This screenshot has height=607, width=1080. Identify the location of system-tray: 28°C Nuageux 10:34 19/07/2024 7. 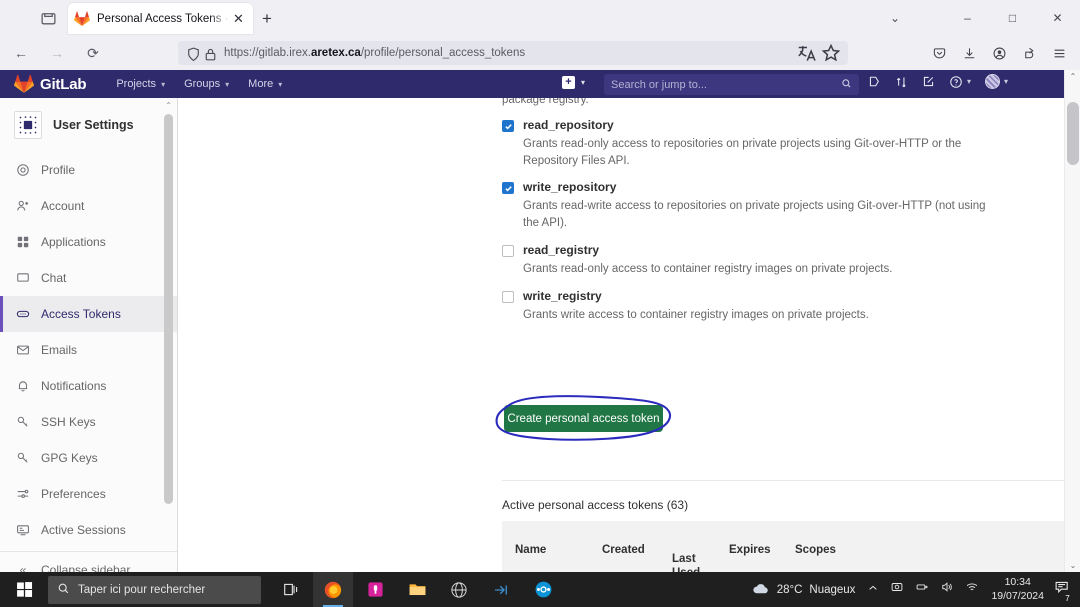
(915, 589).